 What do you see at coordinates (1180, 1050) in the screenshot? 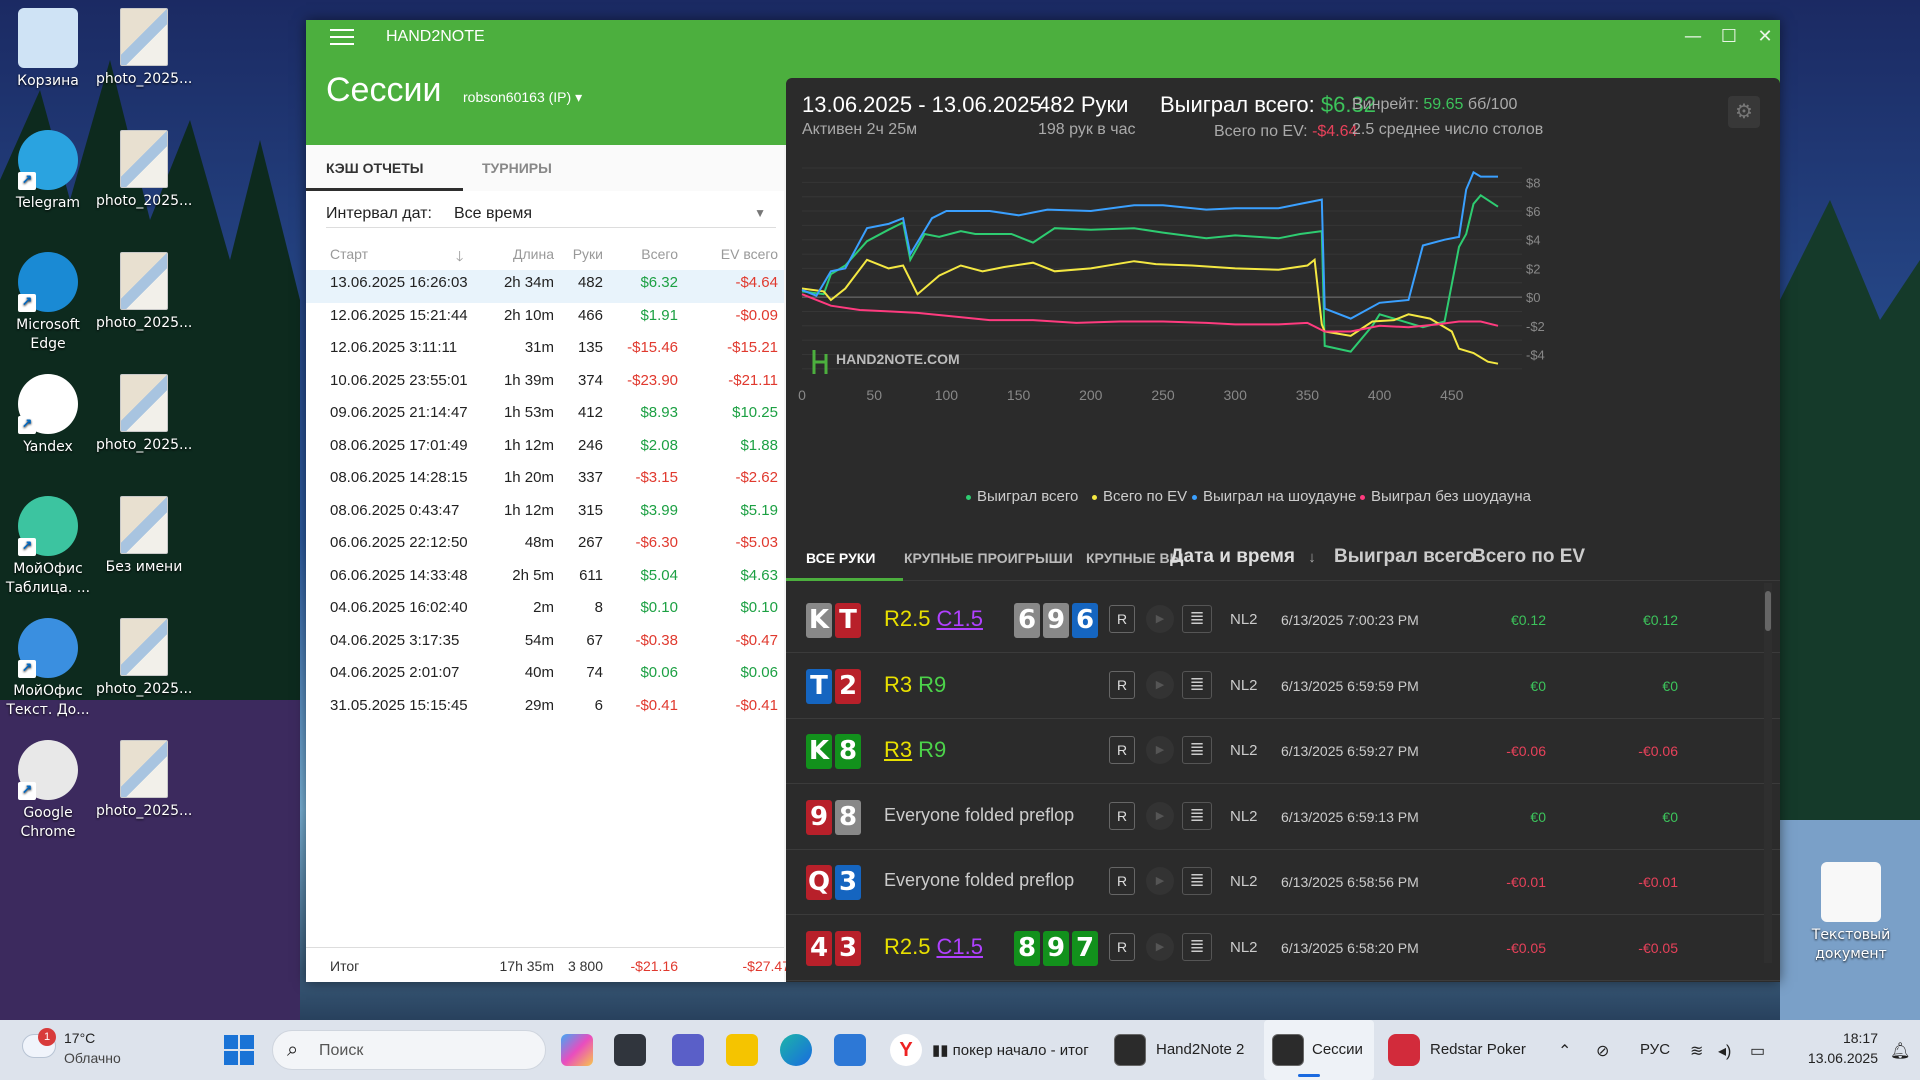
I see `taskbar-app-hand2note: Hand2Note 2` at bounding box center [1180, 1050].